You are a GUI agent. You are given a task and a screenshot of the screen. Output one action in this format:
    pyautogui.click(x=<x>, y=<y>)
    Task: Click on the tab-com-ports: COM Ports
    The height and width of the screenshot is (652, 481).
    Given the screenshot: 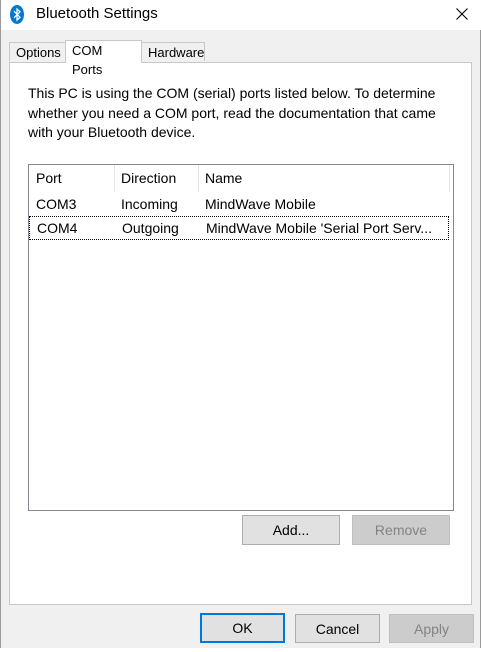 What is the action you would take?
    pyautogui.click(x=103, y=58)
    